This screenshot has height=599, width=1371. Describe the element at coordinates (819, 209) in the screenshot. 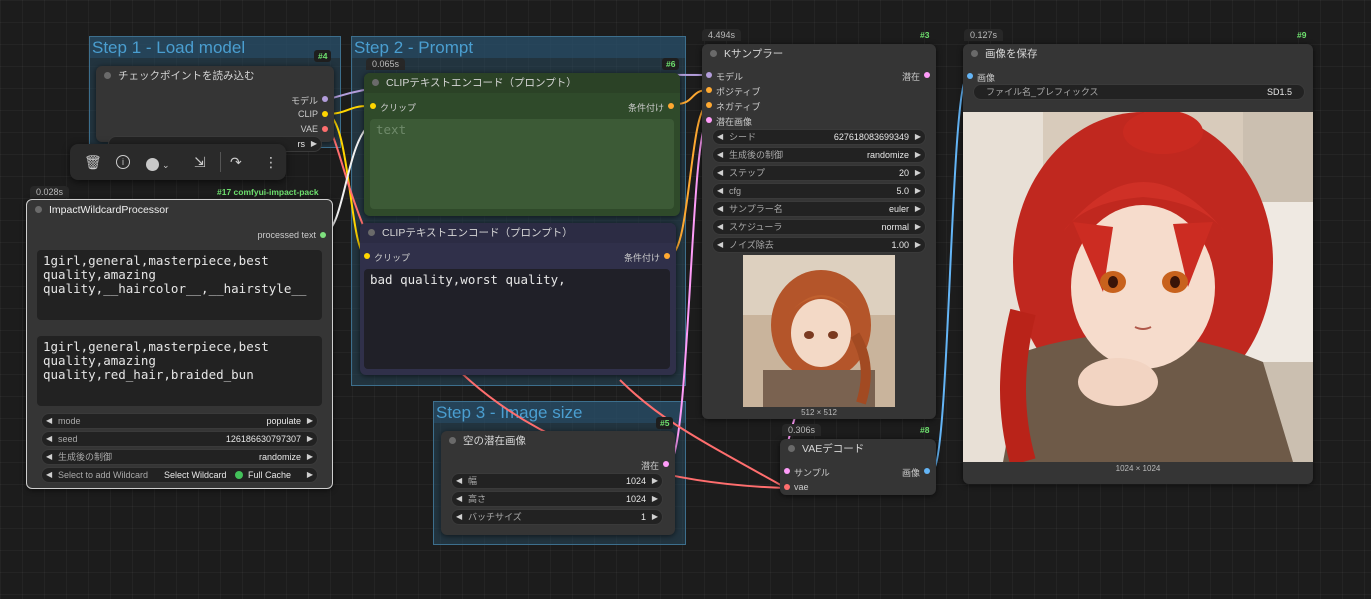

I see `sampler-name-widget: ◀ サンプラー名 euler ▶` at that location.